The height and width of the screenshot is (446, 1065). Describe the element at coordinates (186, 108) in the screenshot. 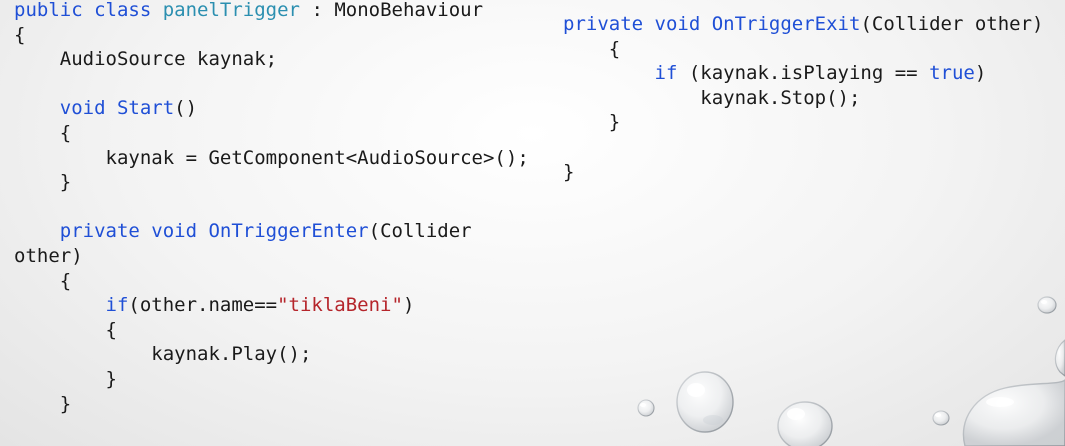

I see `code-token: ()` at that location.